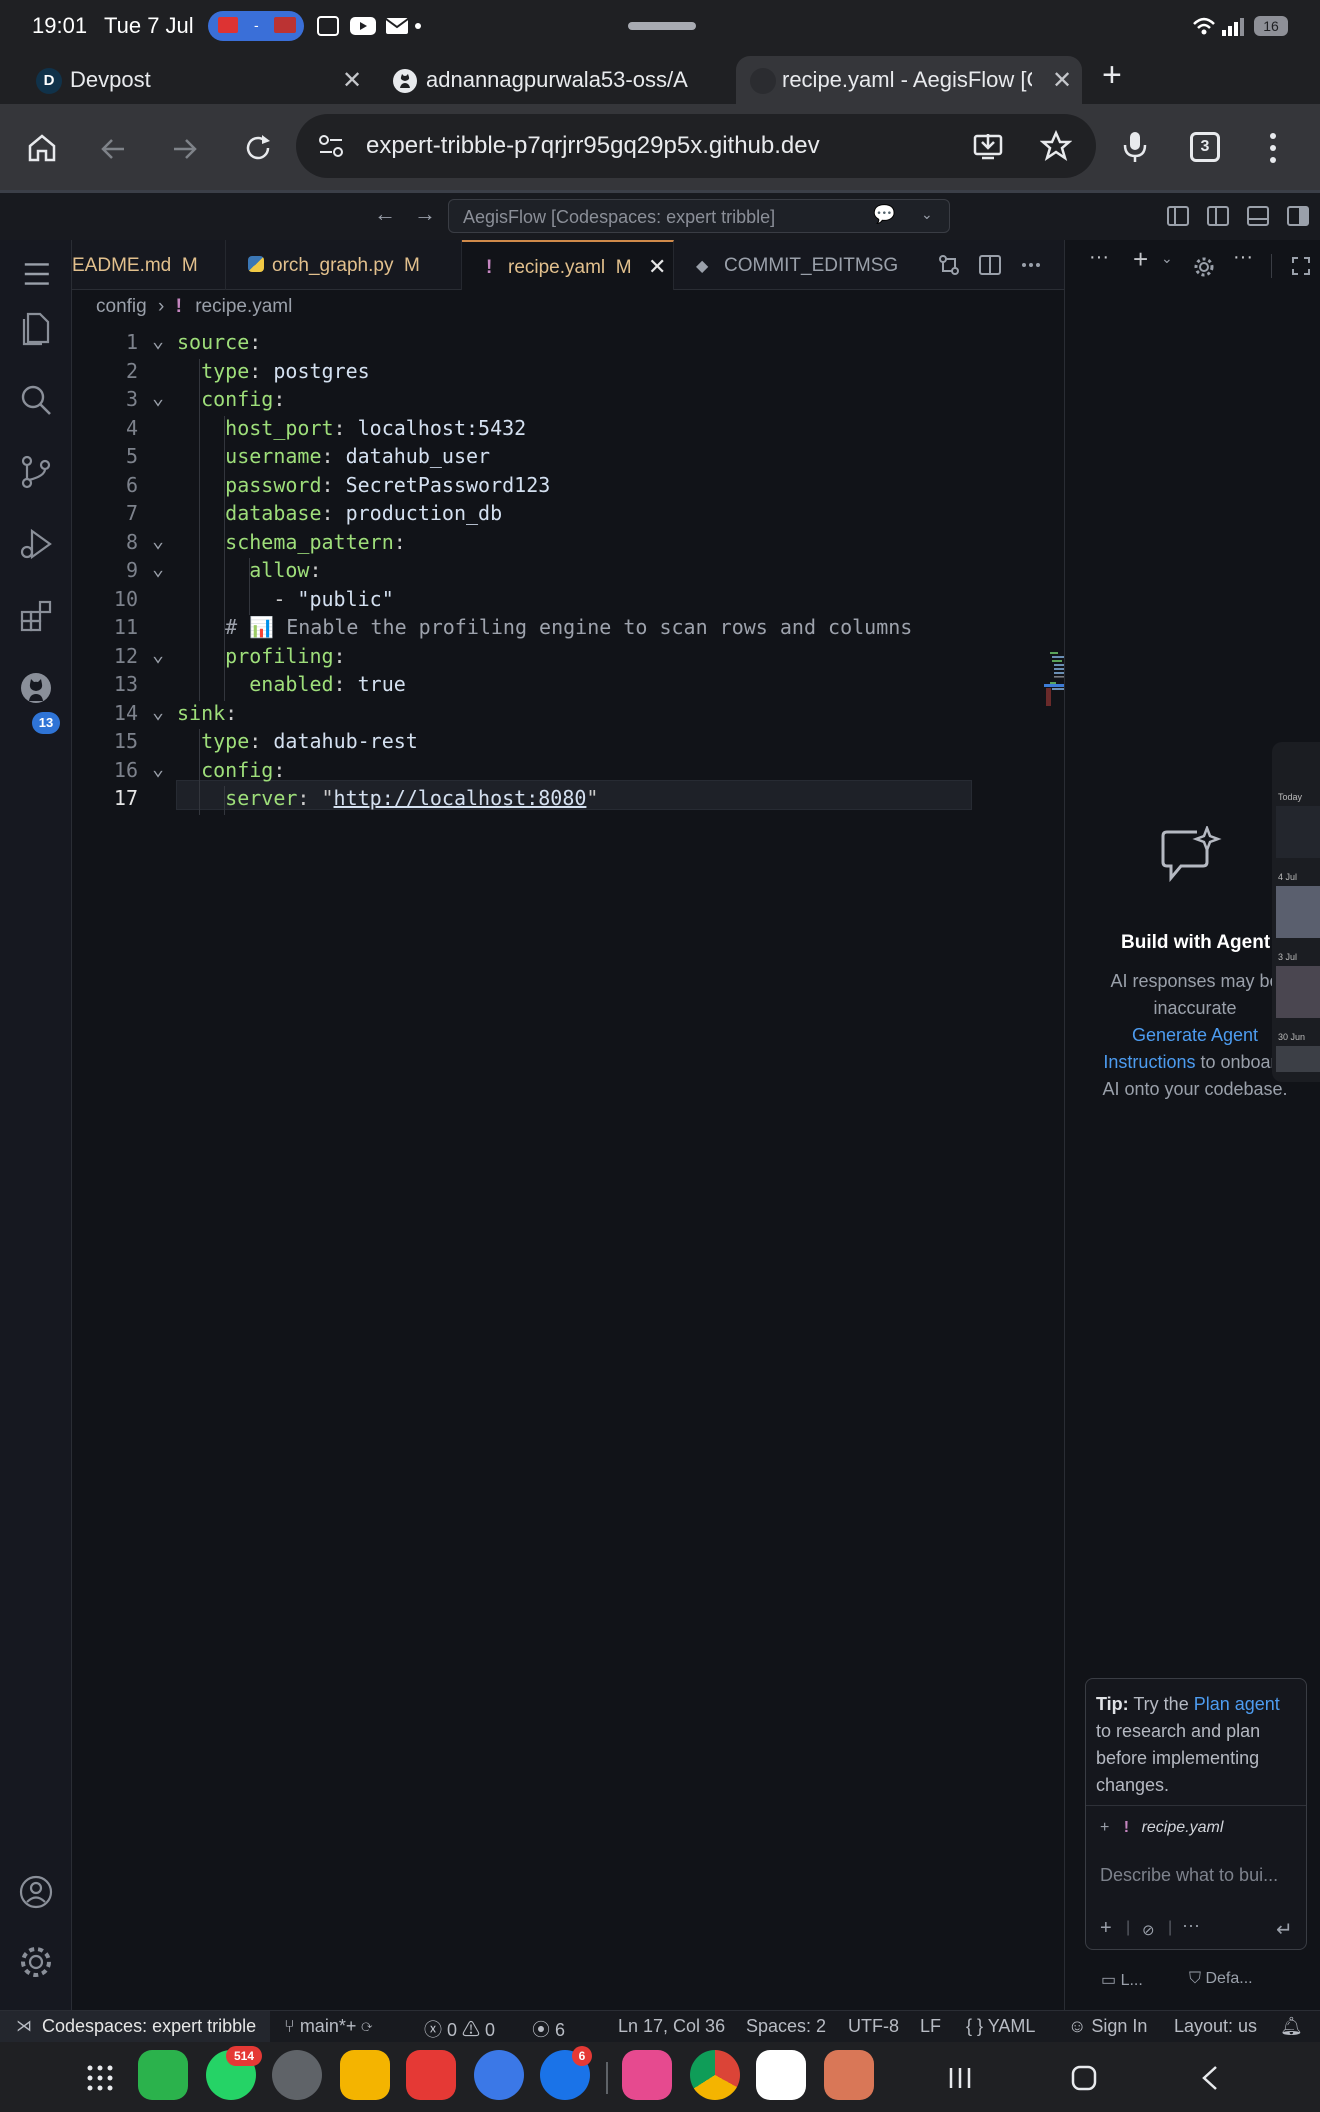 This screenshot has width=1320, height=2112. What do you see at coordinates (1112, 75) in the screenshot?
I see `new-tab-button: +` at bounding box center [1112, 75].